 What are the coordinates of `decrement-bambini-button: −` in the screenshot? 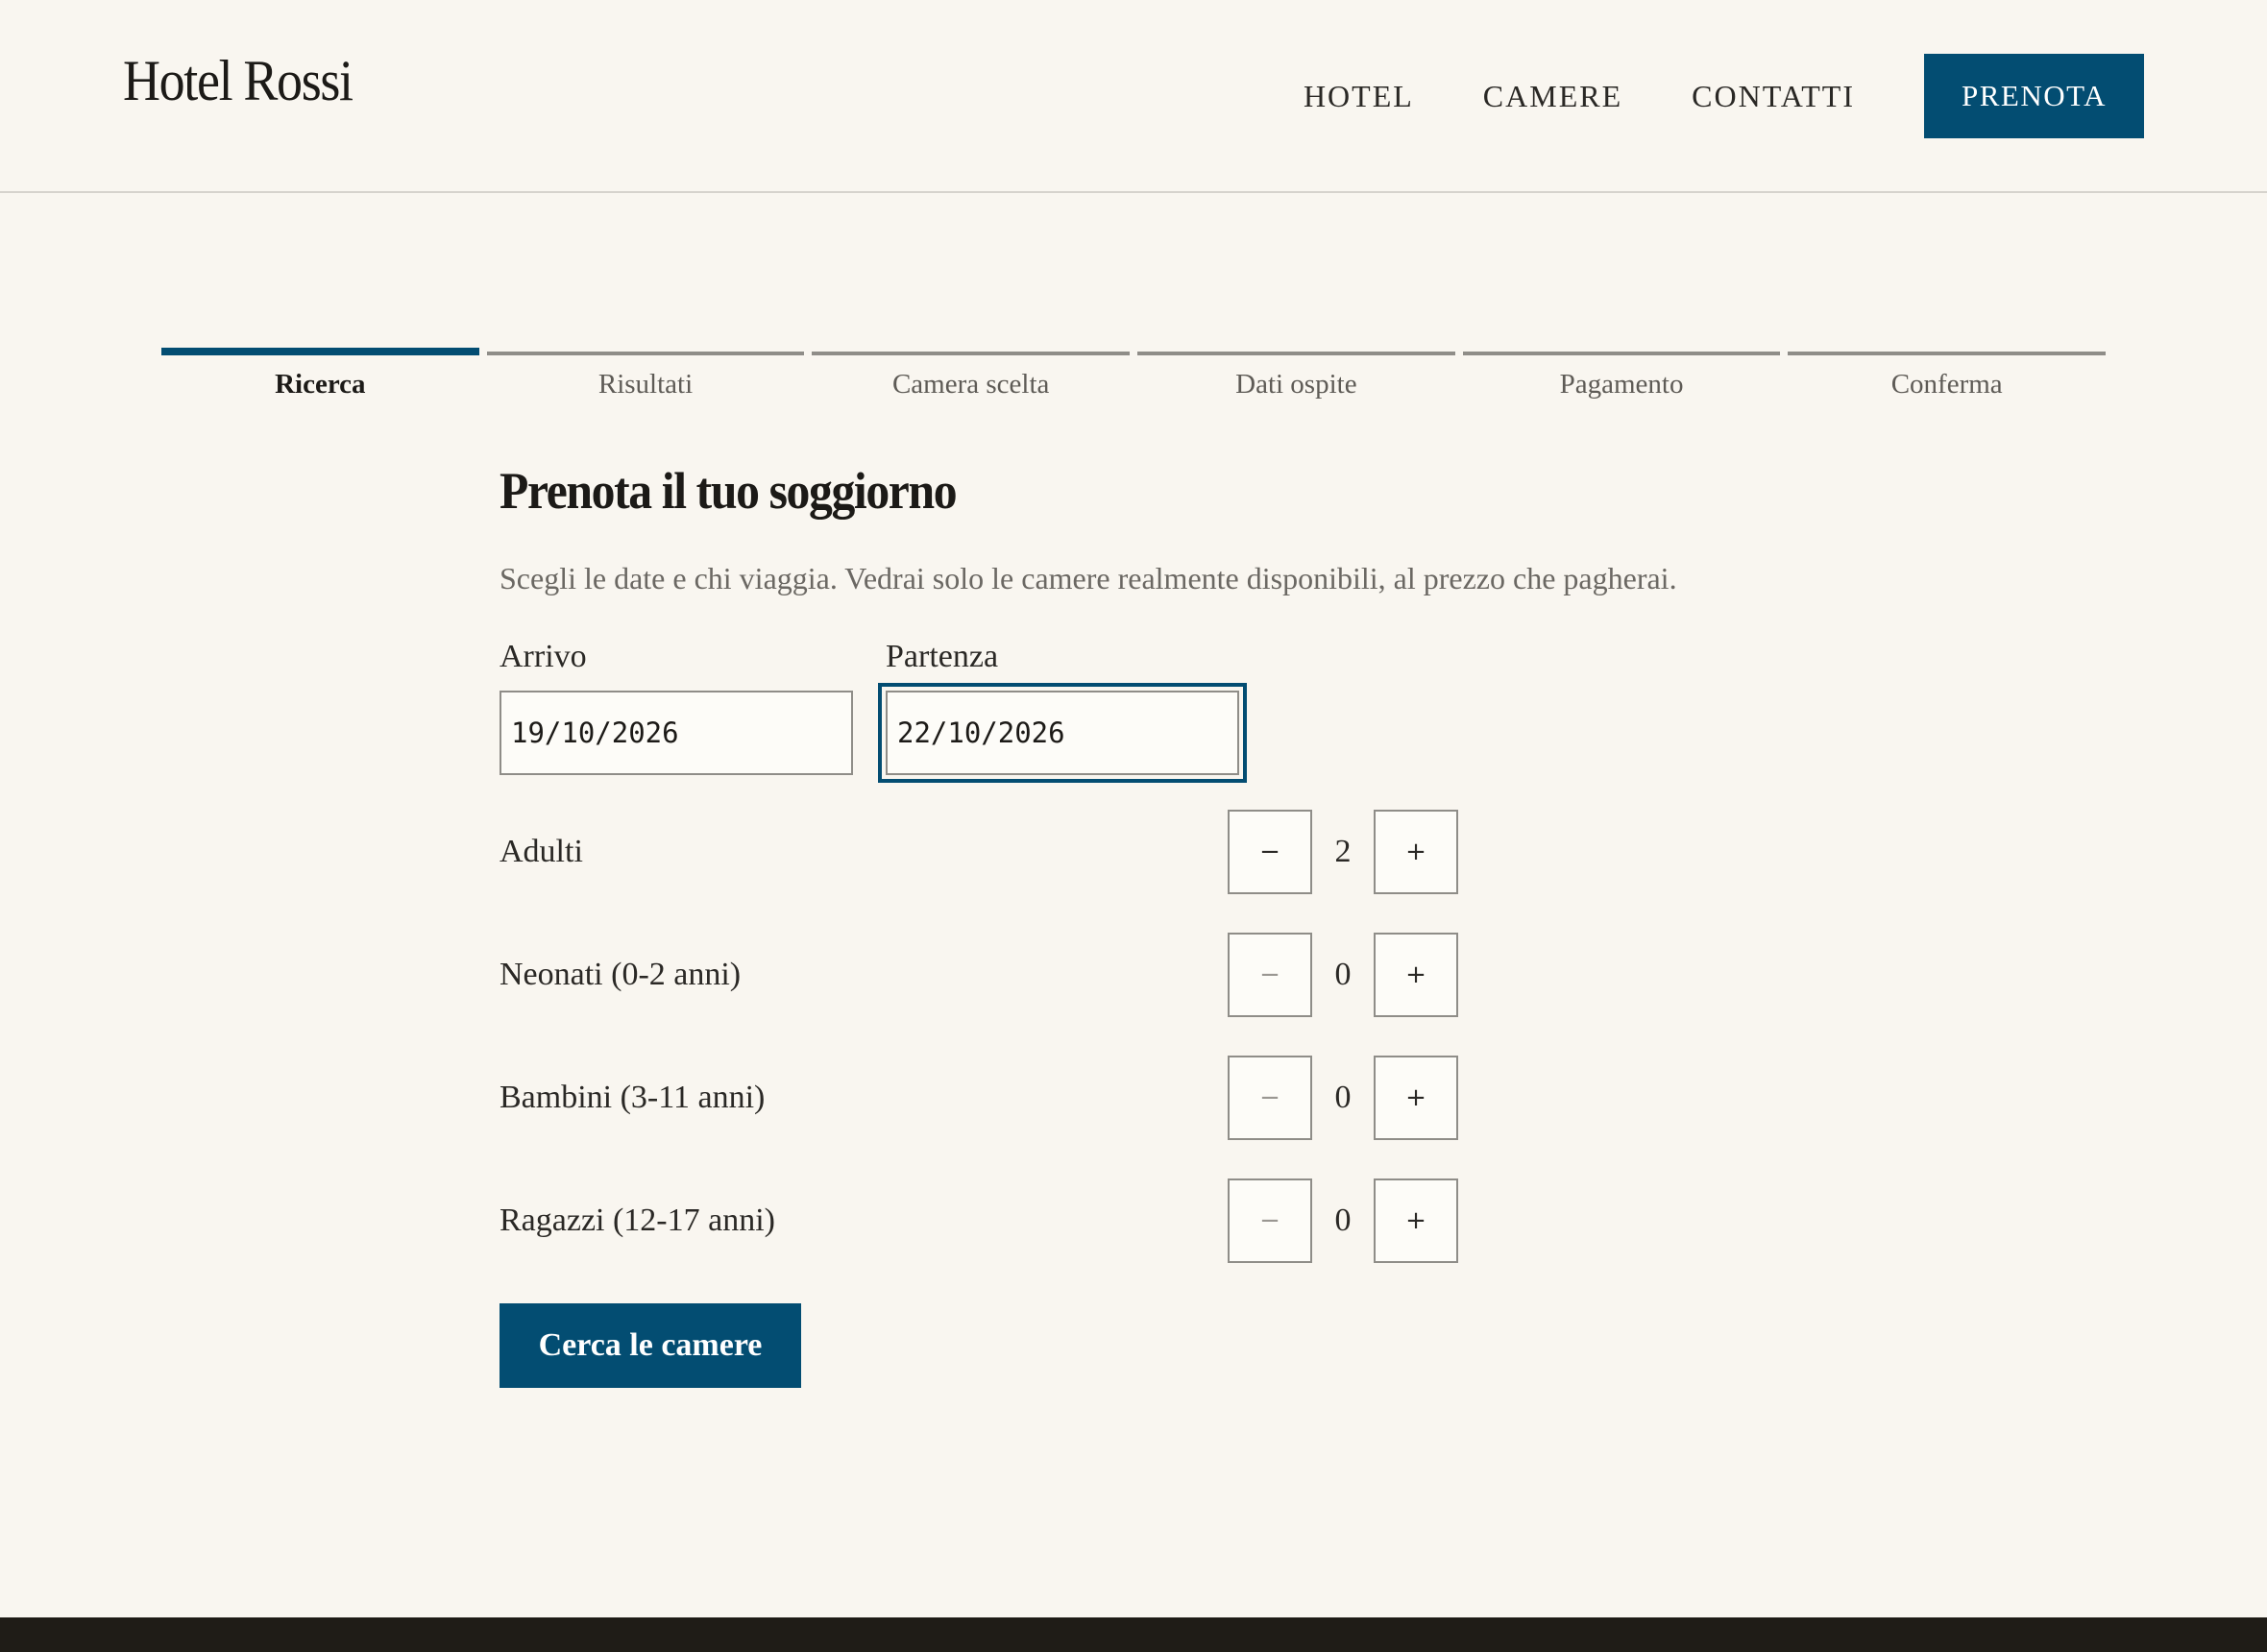 It's located at (1270, 1098).